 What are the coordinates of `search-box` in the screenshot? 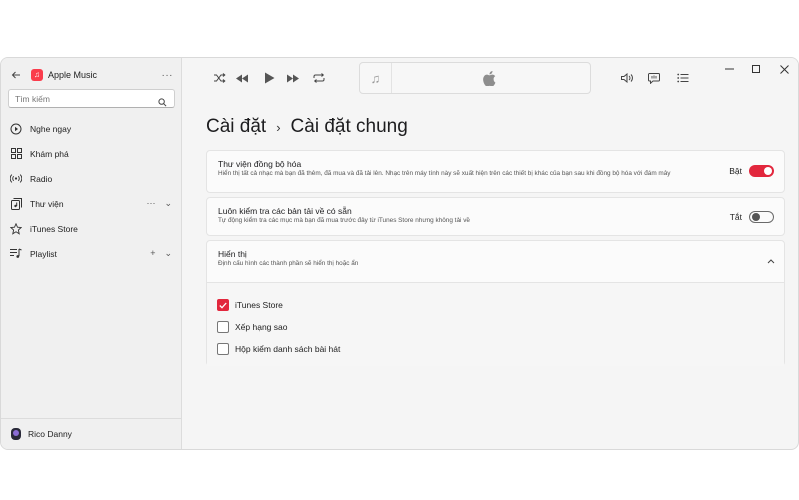 It's located at (91, 98).